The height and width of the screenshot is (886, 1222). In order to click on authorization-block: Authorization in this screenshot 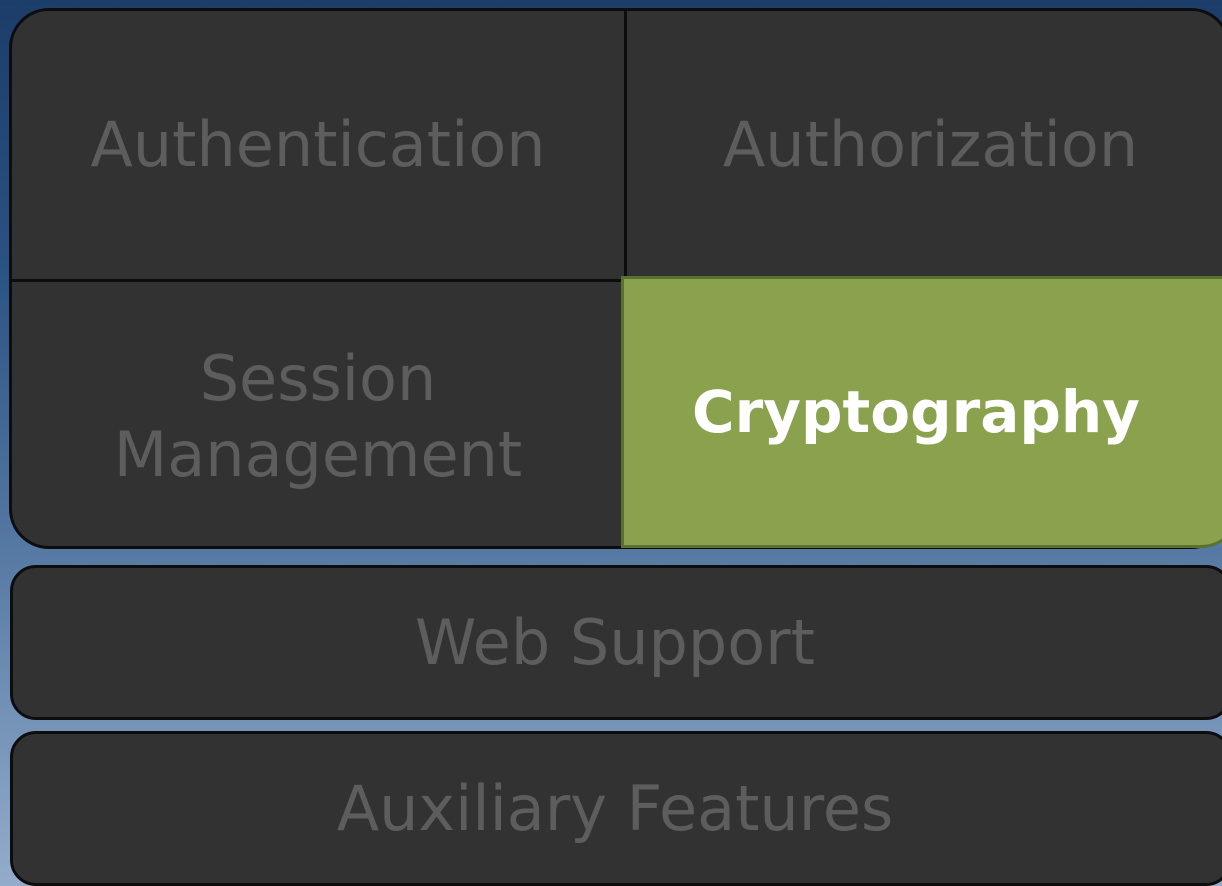, I will do `click(924, 145)`.